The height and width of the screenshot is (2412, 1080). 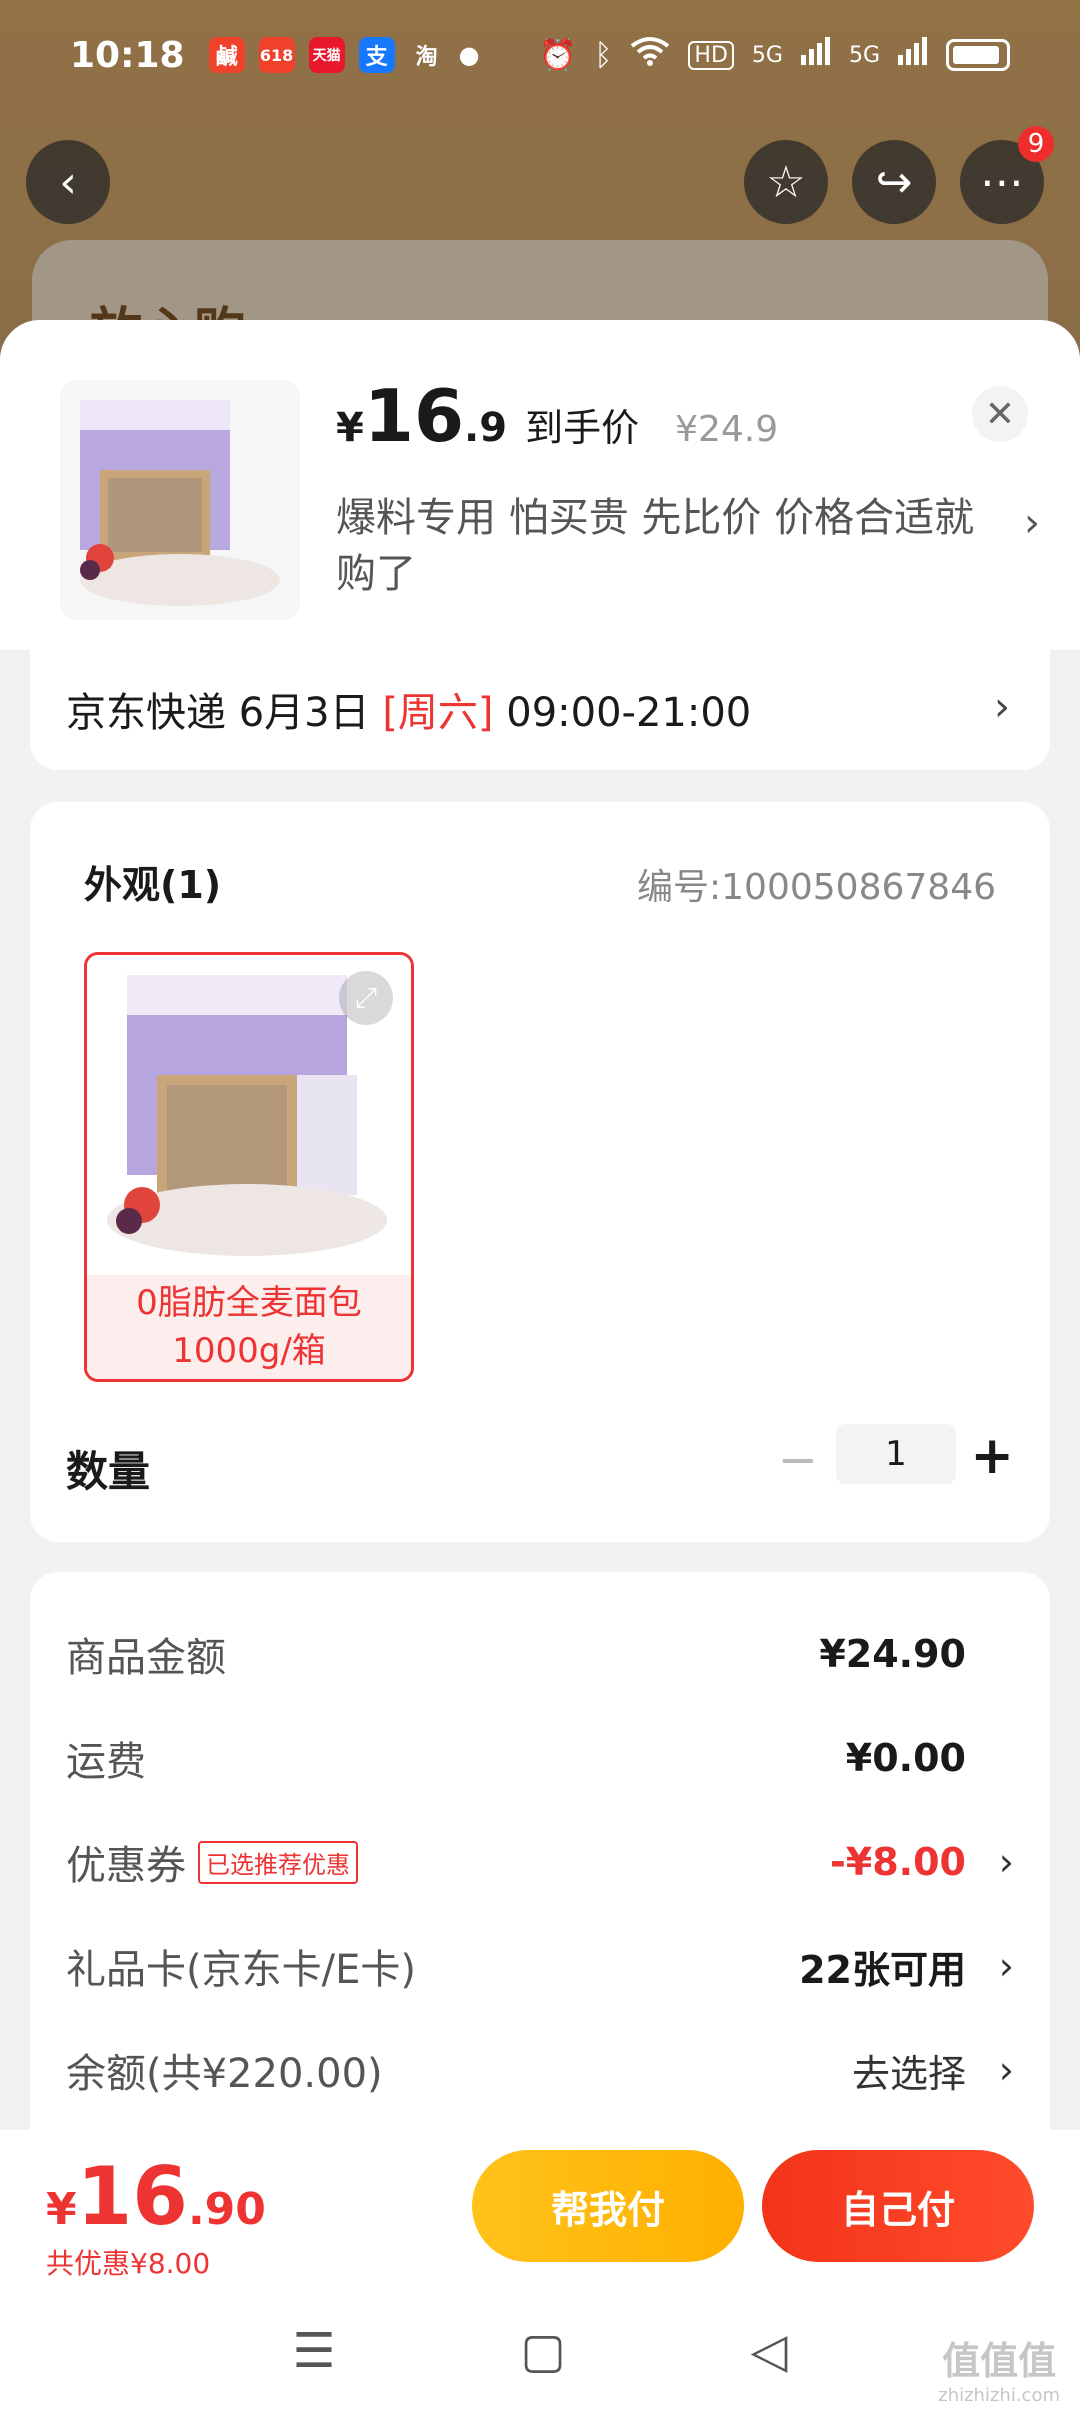 I want to click on coupon-row: 优惠券 已选推荐优惠 -¥8.00 ›, so click(x=540, y=1862).